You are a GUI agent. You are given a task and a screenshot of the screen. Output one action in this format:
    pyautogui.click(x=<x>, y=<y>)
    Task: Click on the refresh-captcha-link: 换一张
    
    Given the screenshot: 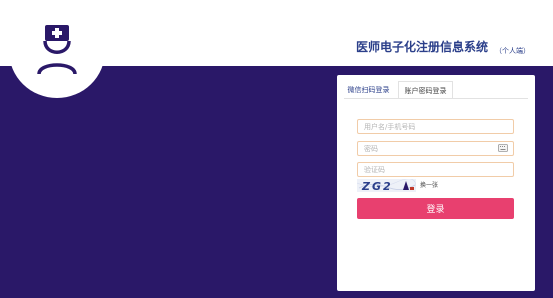 What is the action you would take?
    pyautogui.click(x=429, y=184)
    